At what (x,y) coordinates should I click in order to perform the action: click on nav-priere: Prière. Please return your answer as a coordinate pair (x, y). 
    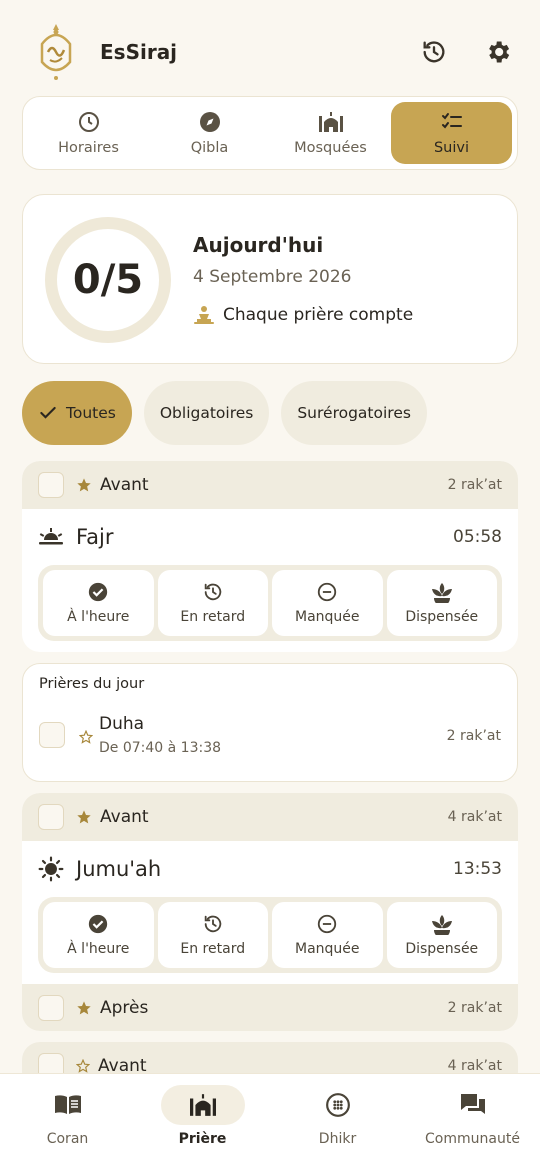
    Looking at the image, I should click on (202, 1116).